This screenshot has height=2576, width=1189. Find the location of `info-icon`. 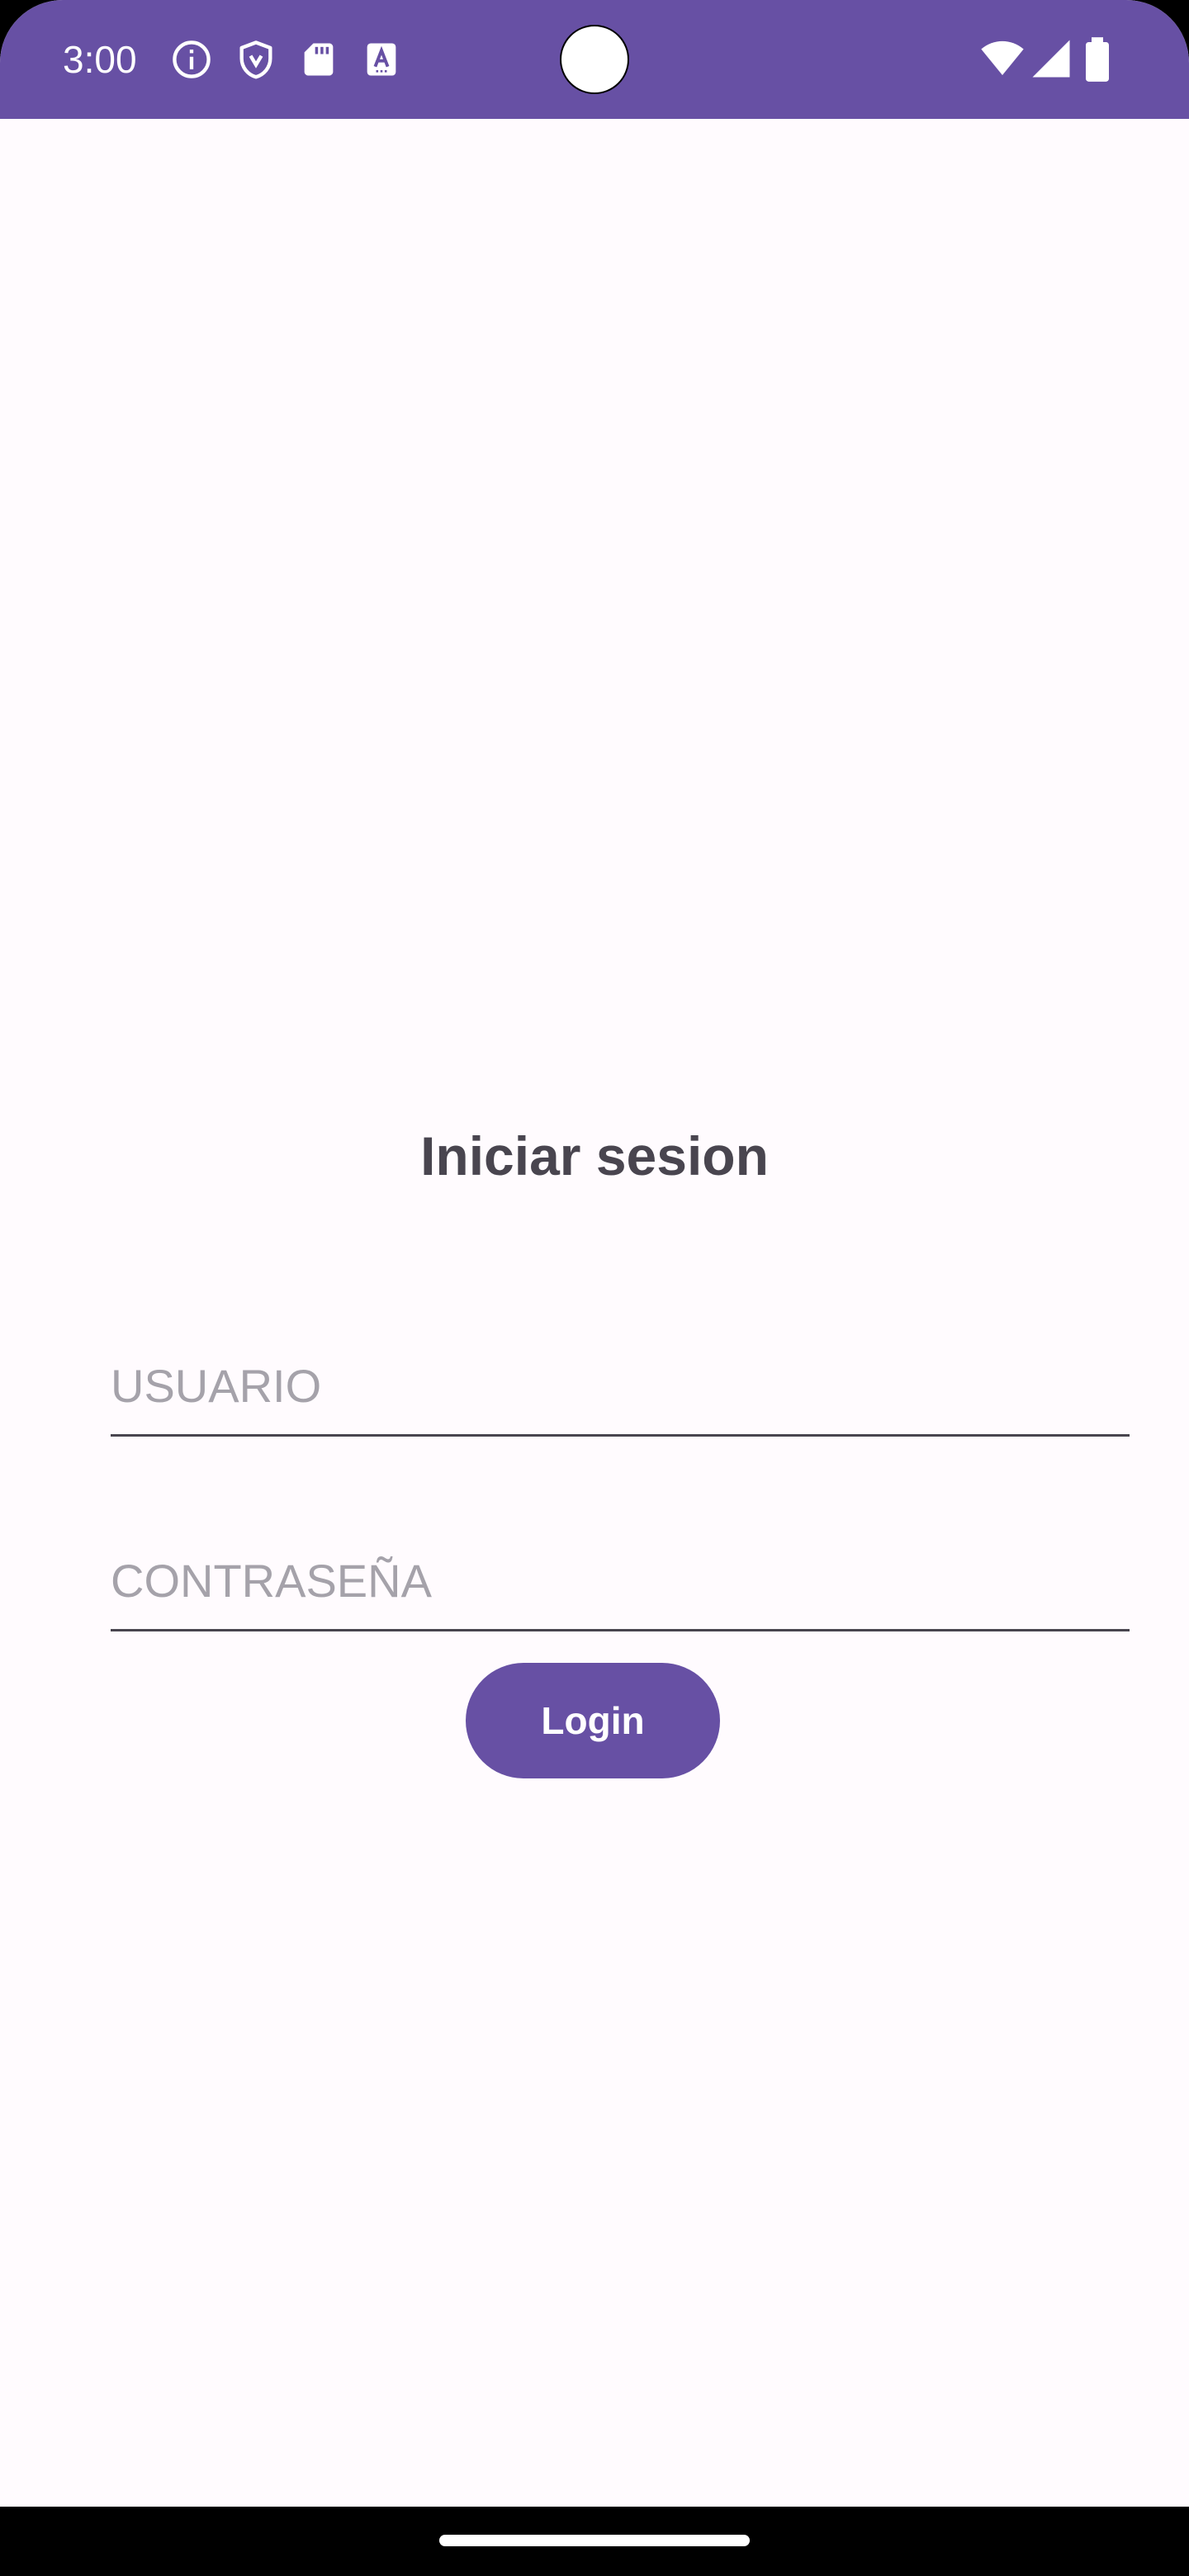

info-icon is located at coordinates (191, 59).